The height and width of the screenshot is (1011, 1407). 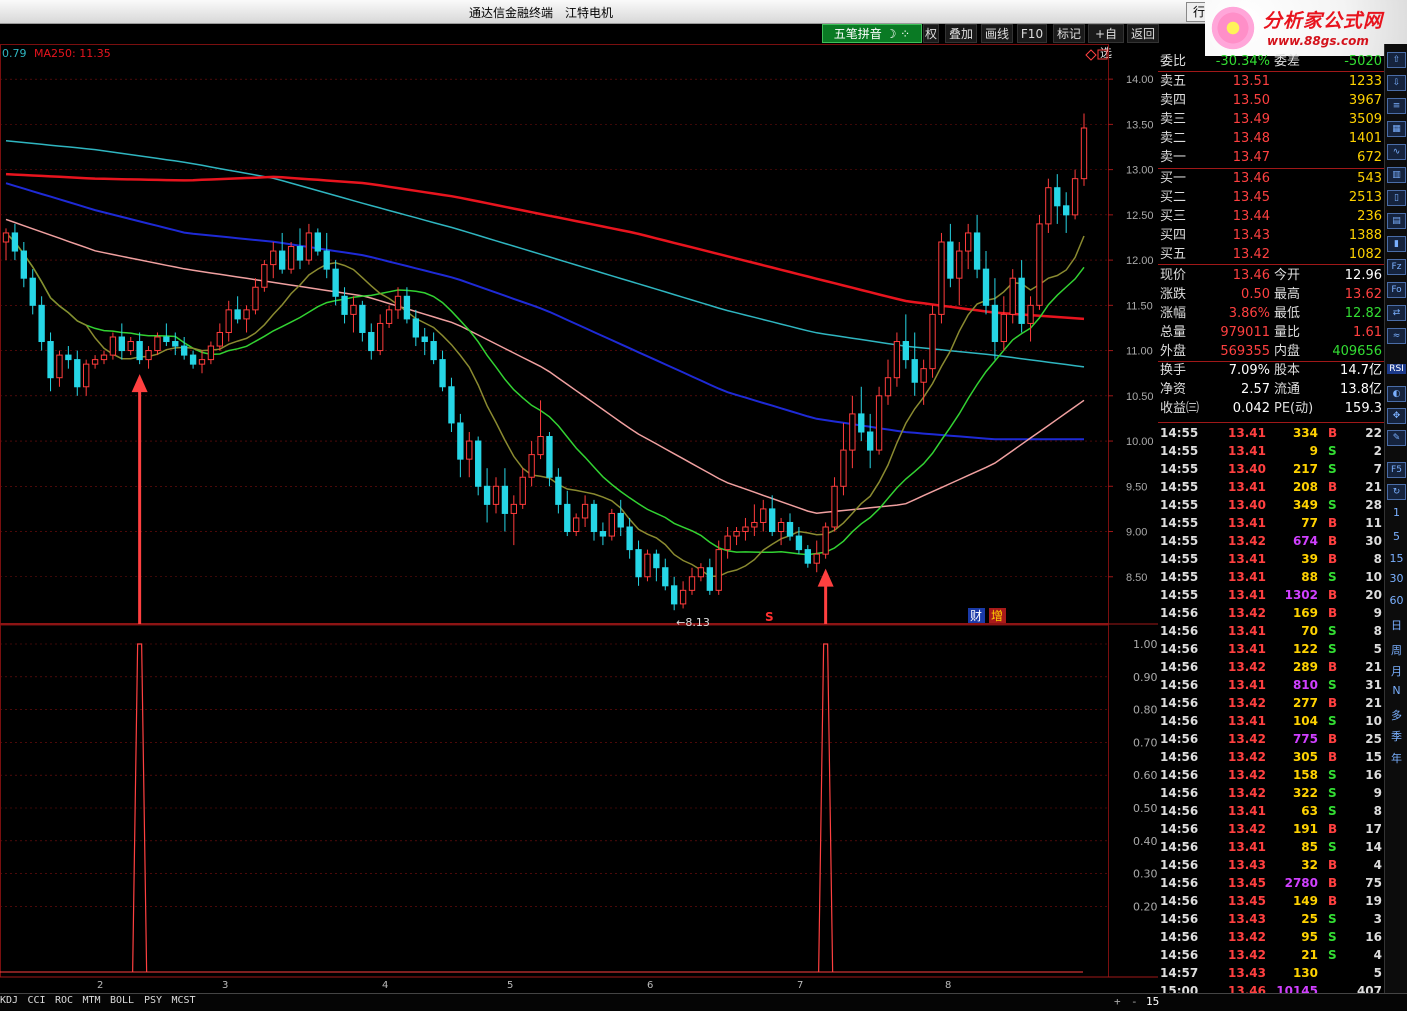 What do you see at coordinates (1271, 865) in the screenshot?
I see `tick-row: 14:56 13.43 32 B 4` at bounding box center [1271, 865].